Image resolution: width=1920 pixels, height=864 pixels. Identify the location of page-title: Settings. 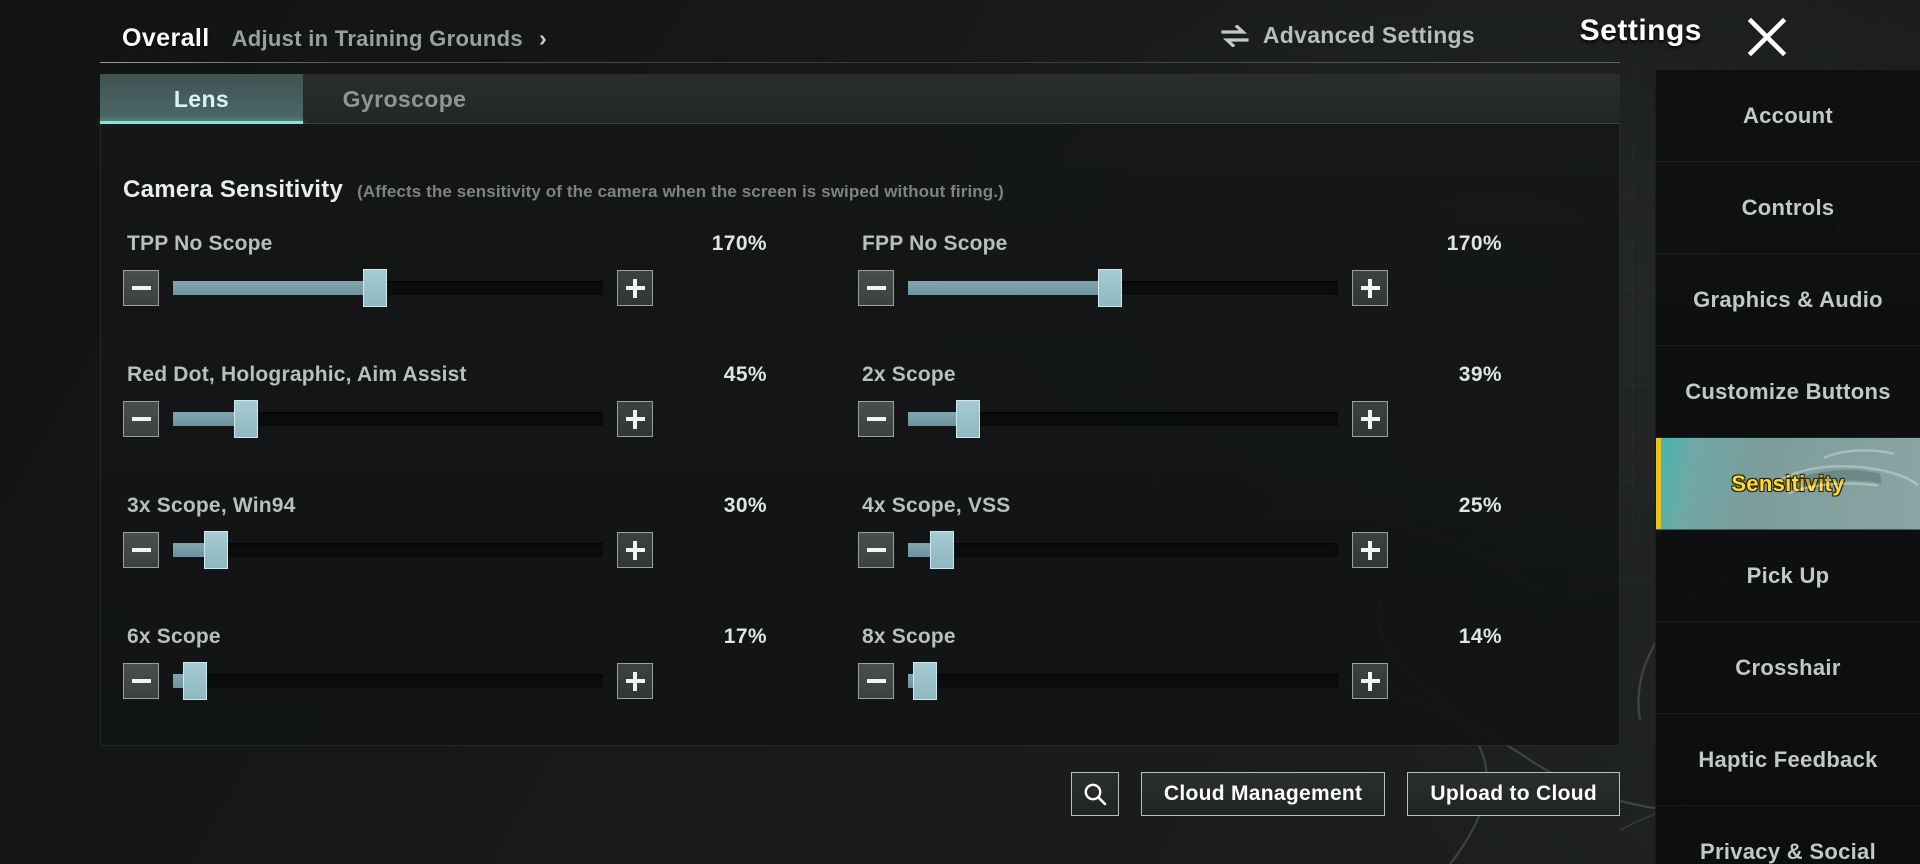
(1640, 30).